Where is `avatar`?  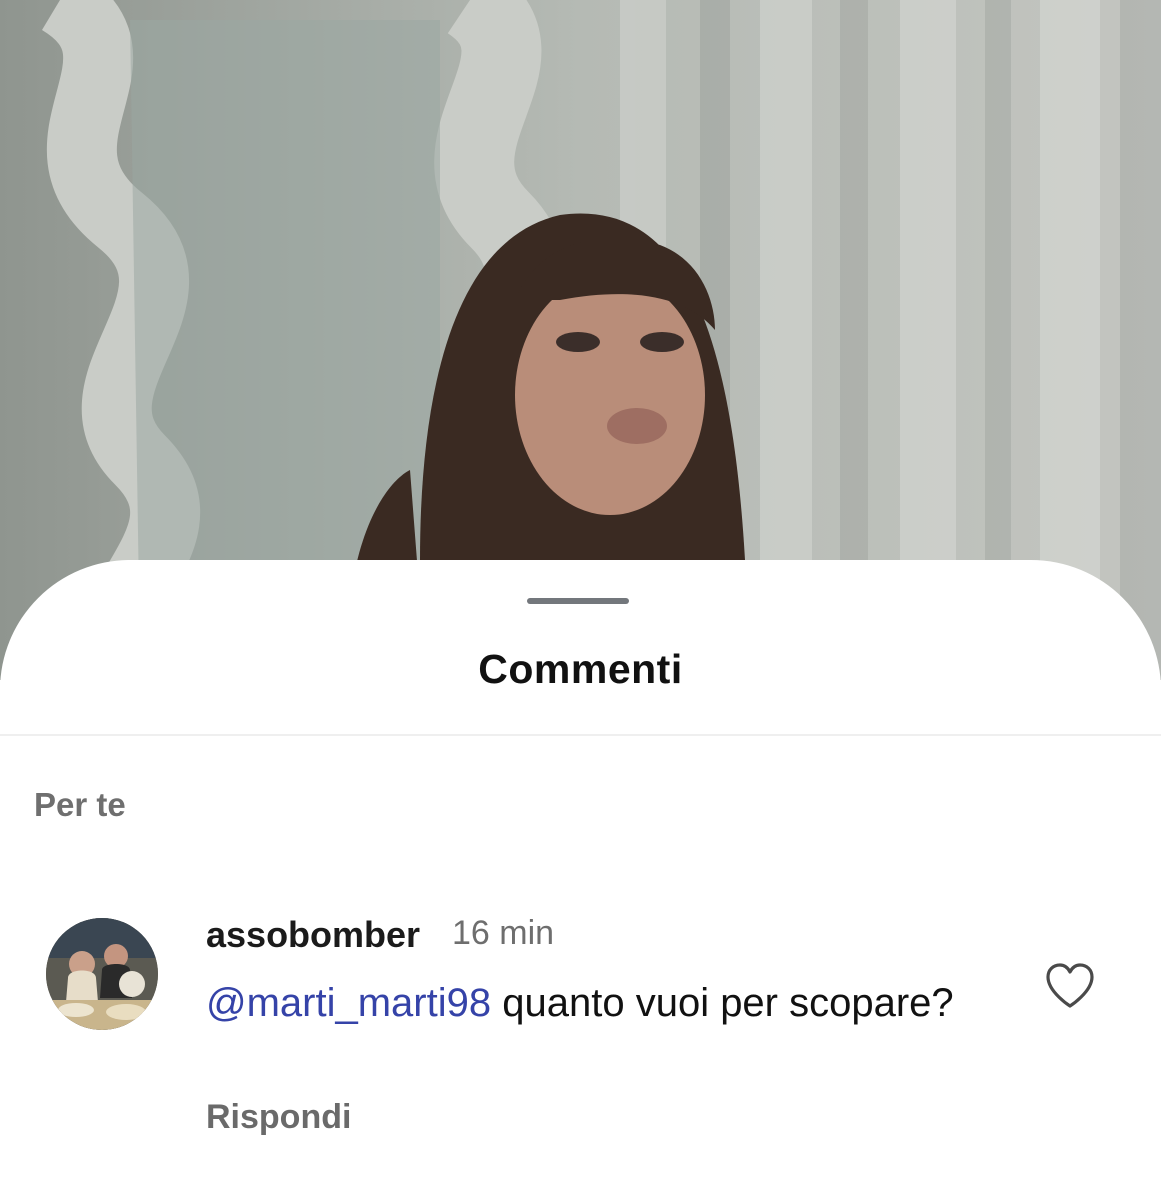 avatar is located at coordinates (102, 974).